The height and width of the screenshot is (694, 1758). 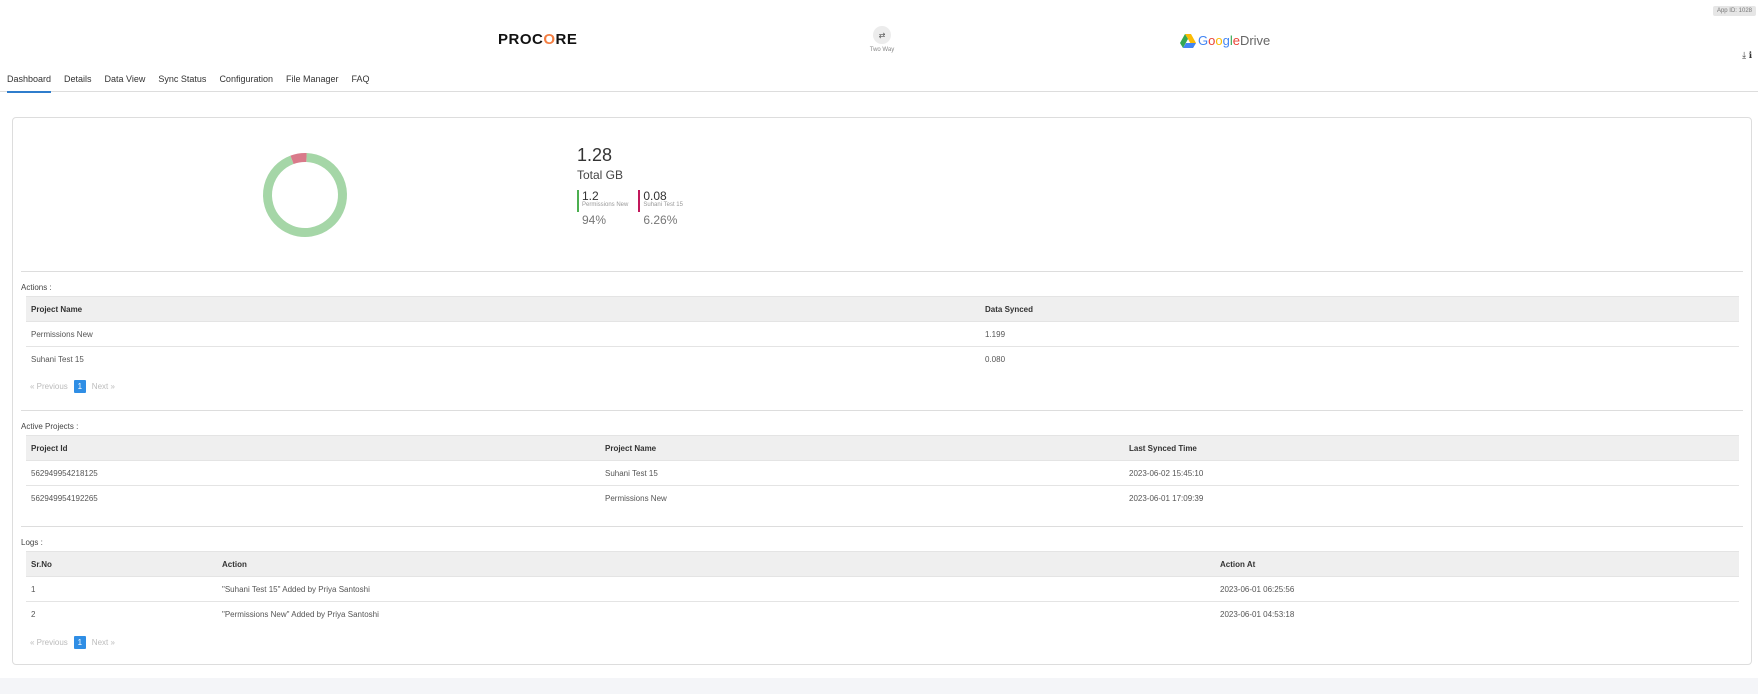 I want to click on legend-value: 0.08, so click(x=655, y=196).